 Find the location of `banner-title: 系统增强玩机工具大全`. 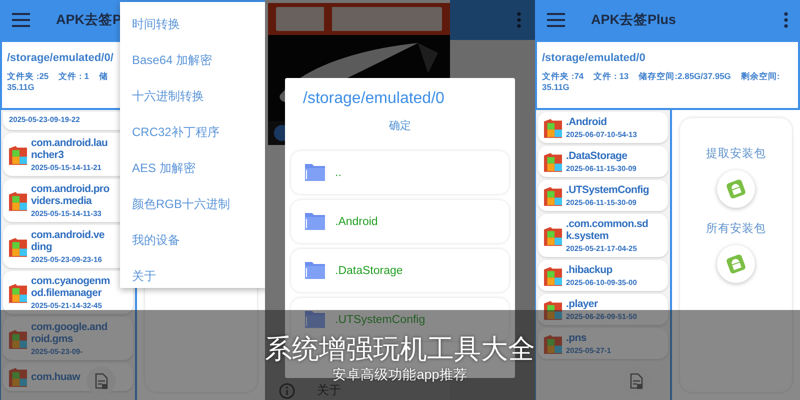

banner-title: 系统增强玩机工具大全 is located at coordinates (400, 349).